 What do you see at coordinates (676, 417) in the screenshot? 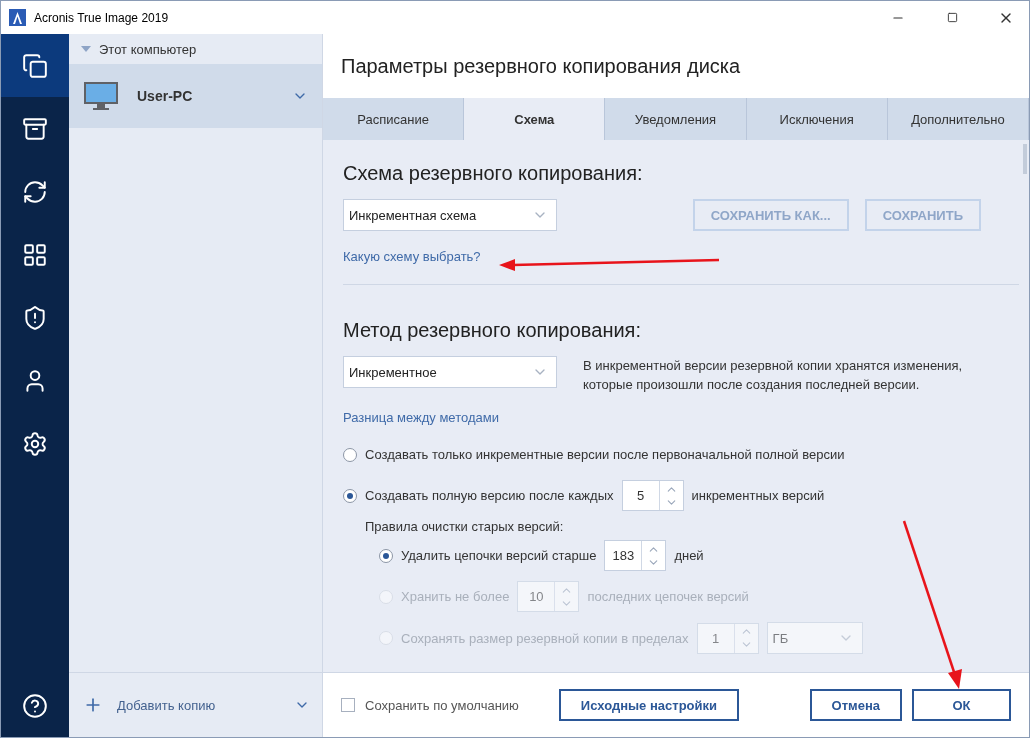
I see `help-link: Разница между методами` at bounding box center [676, 417].